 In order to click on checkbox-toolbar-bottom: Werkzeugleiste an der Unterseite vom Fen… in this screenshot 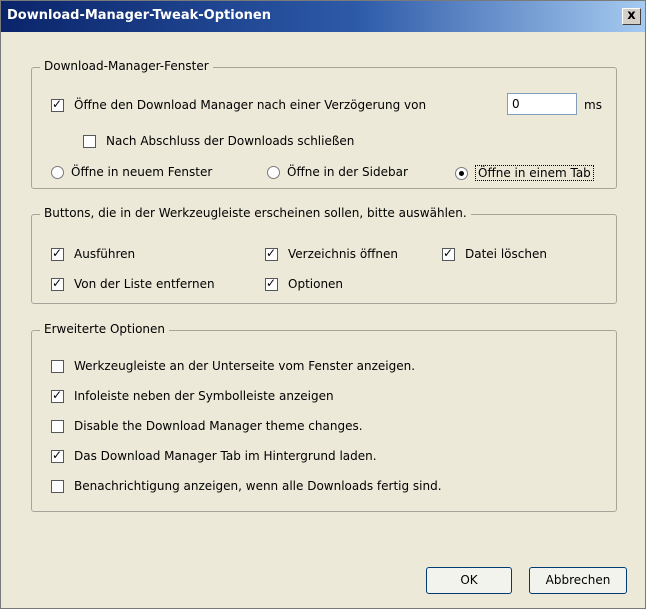, I will do `click(233, 366)`.